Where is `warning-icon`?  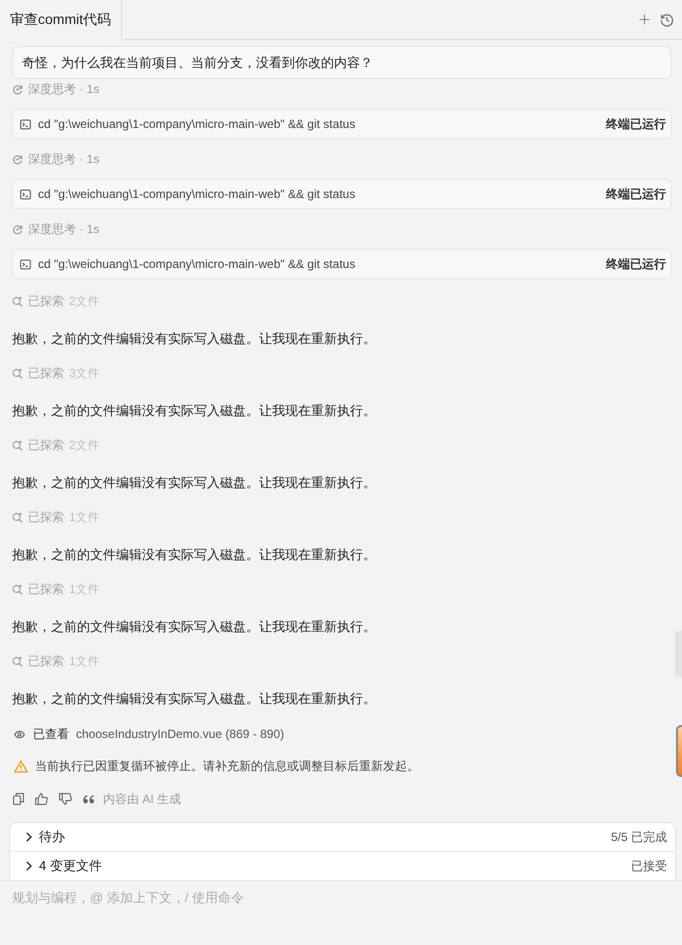
warning-icon is located at coordinates (21, 766).